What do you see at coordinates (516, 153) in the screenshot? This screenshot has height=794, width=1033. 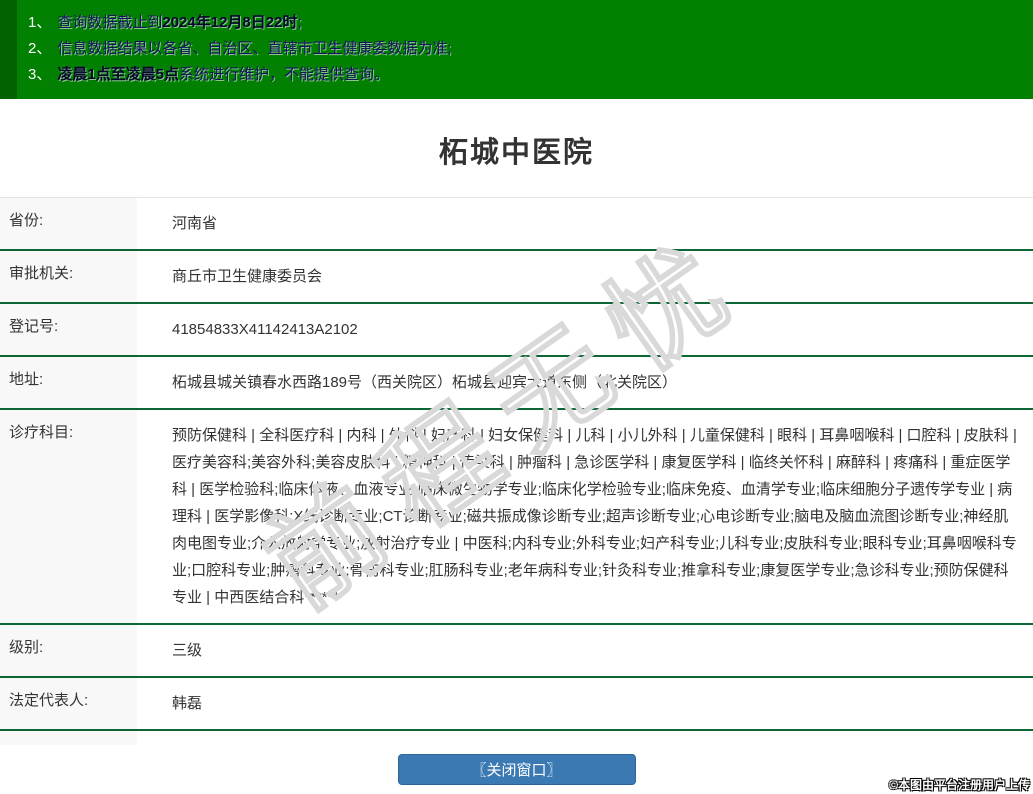 I see `hospital-title: 柘城中医院` at bounding box center [516, 153].